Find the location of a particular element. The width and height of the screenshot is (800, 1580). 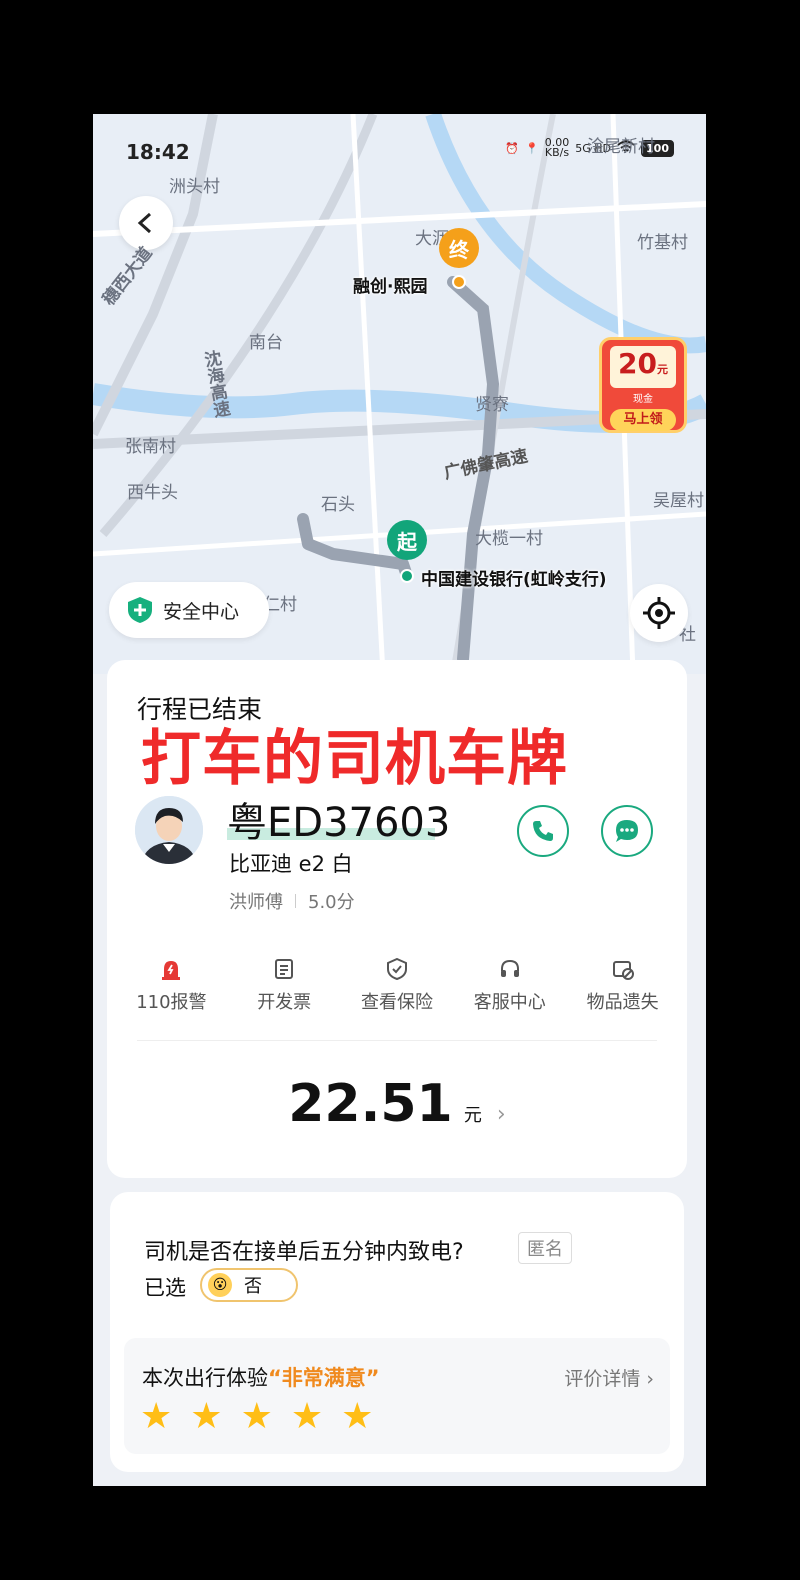

action-police: 110报警 is located at coordinates (171, 986).